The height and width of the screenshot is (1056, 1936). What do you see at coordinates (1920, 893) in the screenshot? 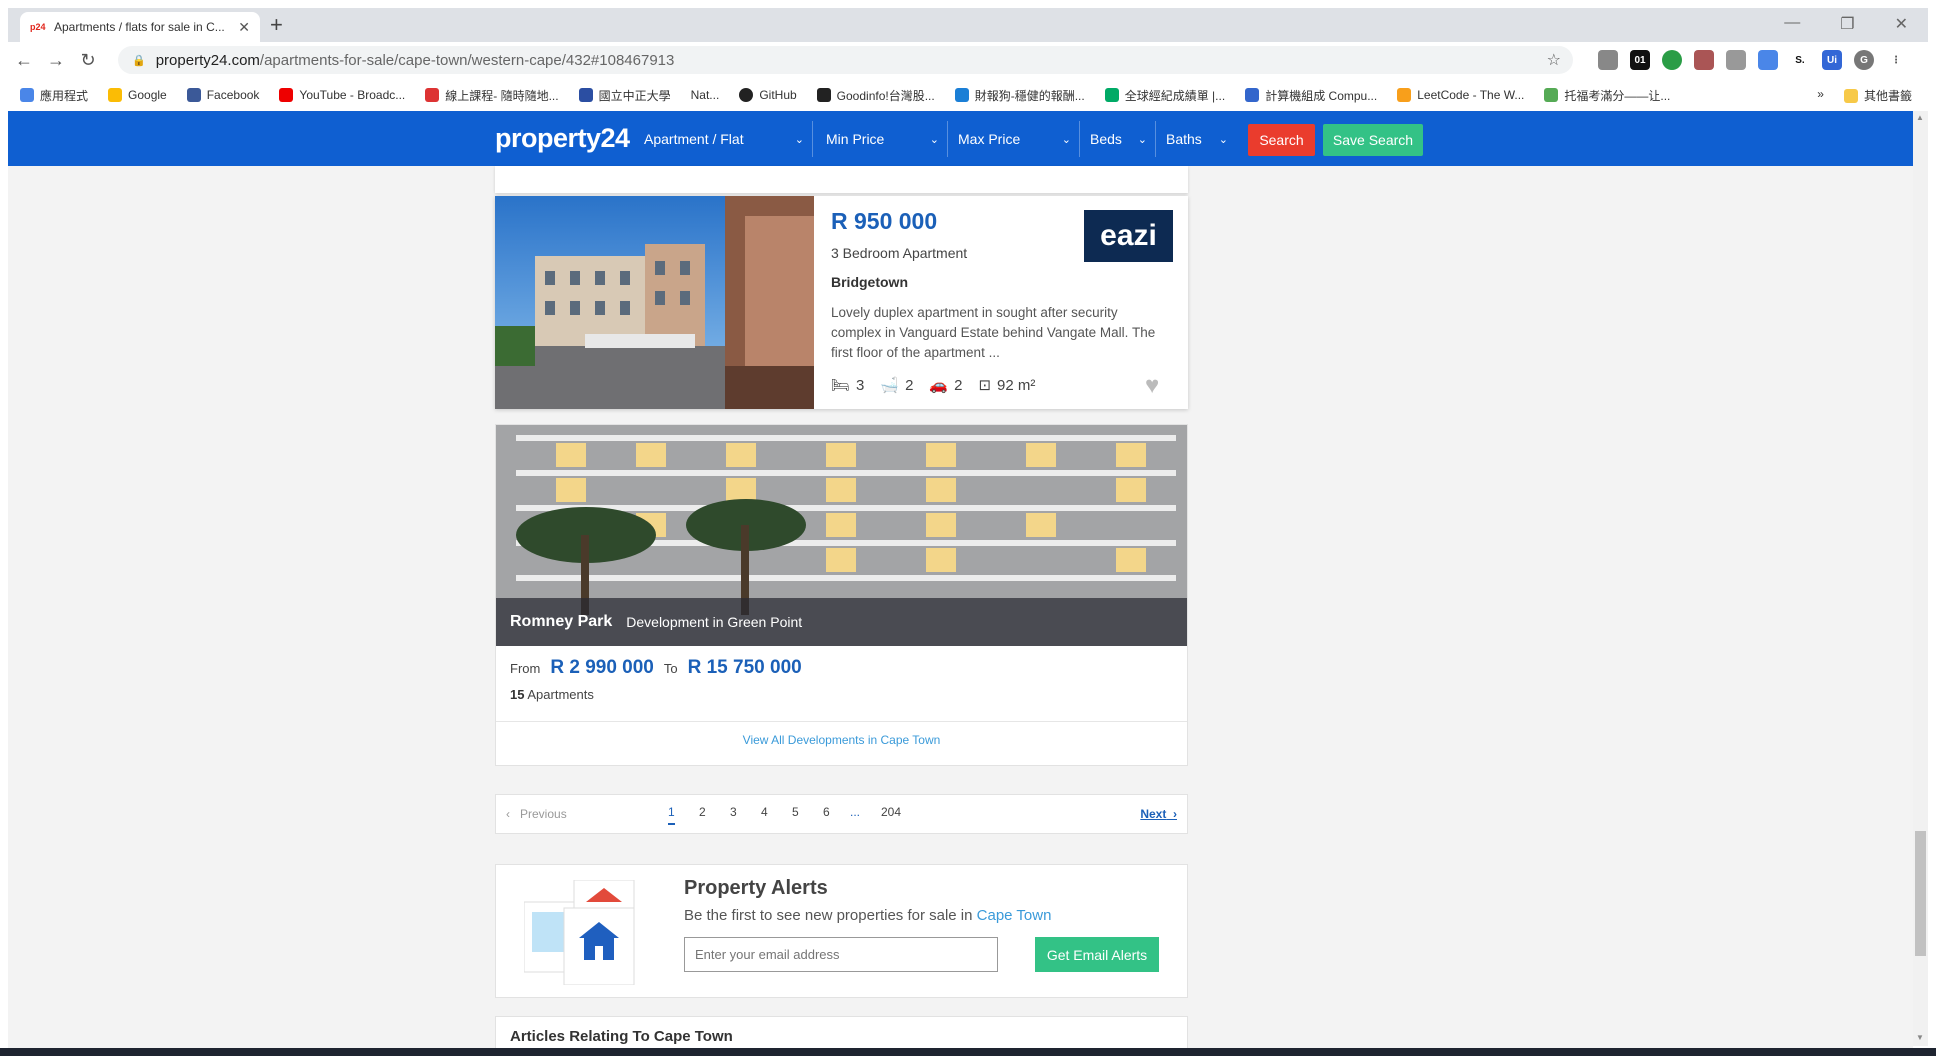
I see `scrollbar-thumb` at bounding box center [1920, 893].